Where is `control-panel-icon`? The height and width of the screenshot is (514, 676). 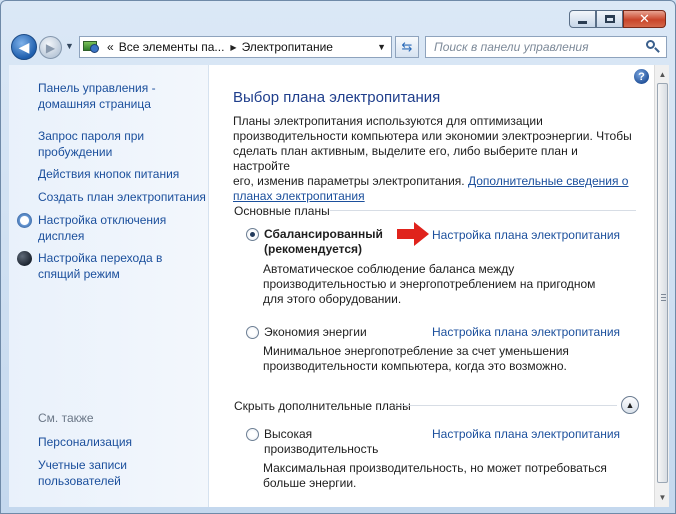 control-panel-icon is located at coordinates (92, 47).